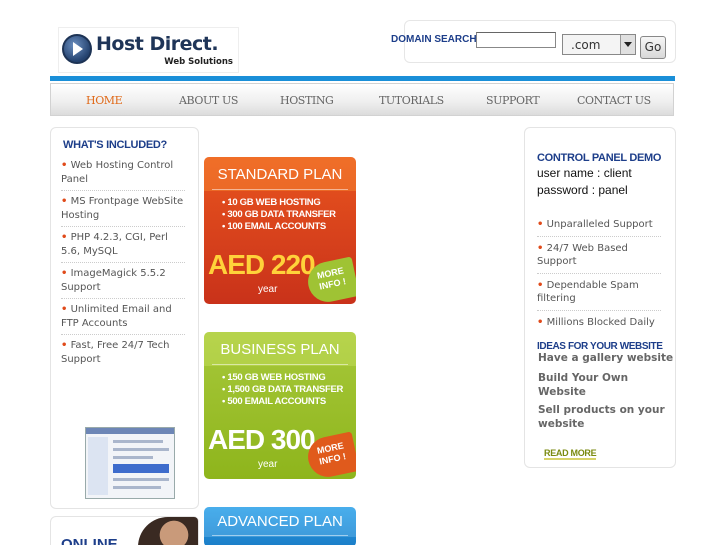 The image size is (727, 545). What do you see at coordinates (208, 100) in the screenshot?
I see `nav-about-us: ABOUT US` at bounding box center [208, 100].